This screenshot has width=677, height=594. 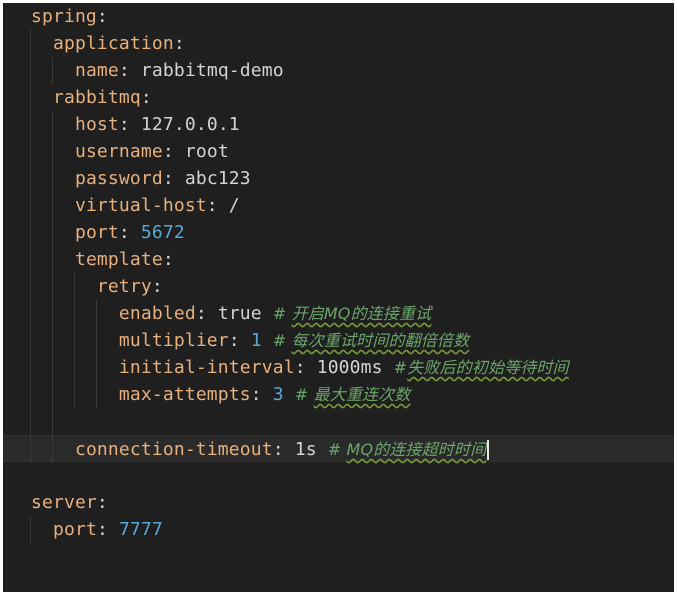 I want to click on code-line: initial-interval: 1000ms #失败后的初始等待时间, so click(x=338, y=367).